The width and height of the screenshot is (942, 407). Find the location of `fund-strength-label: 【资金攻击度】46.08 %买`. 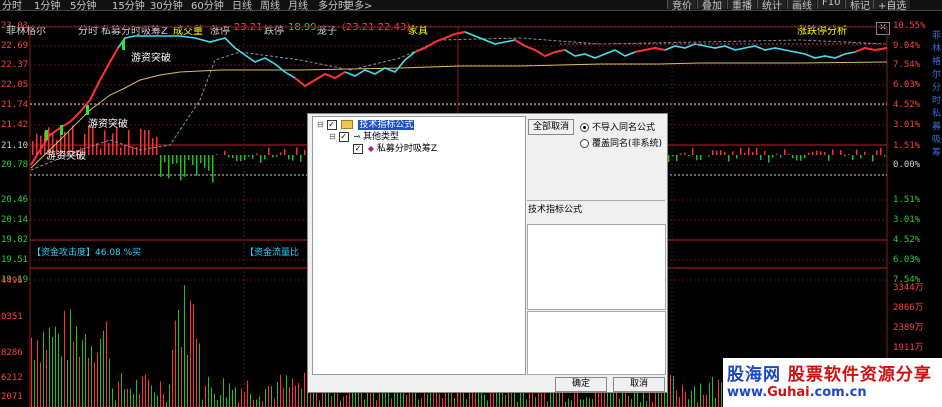

fund-strength-label: 【资金攻击度】46.08 %买 is located at coordinates (87, 253).